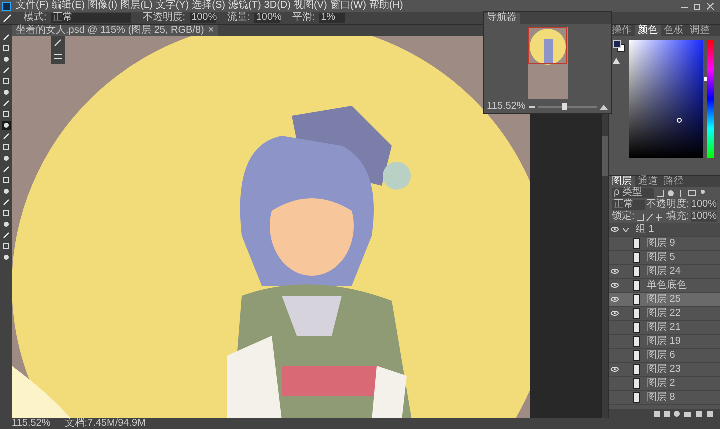 This screenshot has height=429, width=720. What do you see at coordinates (506, 107) in the screenshot?
I see `zoom-percent: 115.52%` at bounding box center [506, 107].